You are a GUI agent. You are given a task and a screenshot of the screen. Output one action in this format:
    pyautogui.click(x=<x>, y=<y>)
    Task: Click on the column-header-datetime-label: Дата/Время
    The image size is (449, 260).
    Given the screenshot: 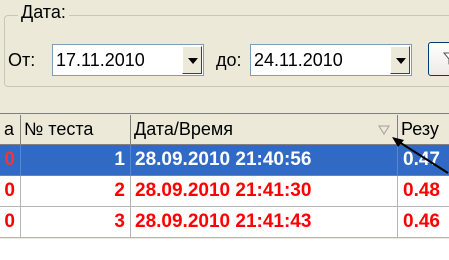 What is the action you would take?
    pyautogui.click(x=184, y=129)
    